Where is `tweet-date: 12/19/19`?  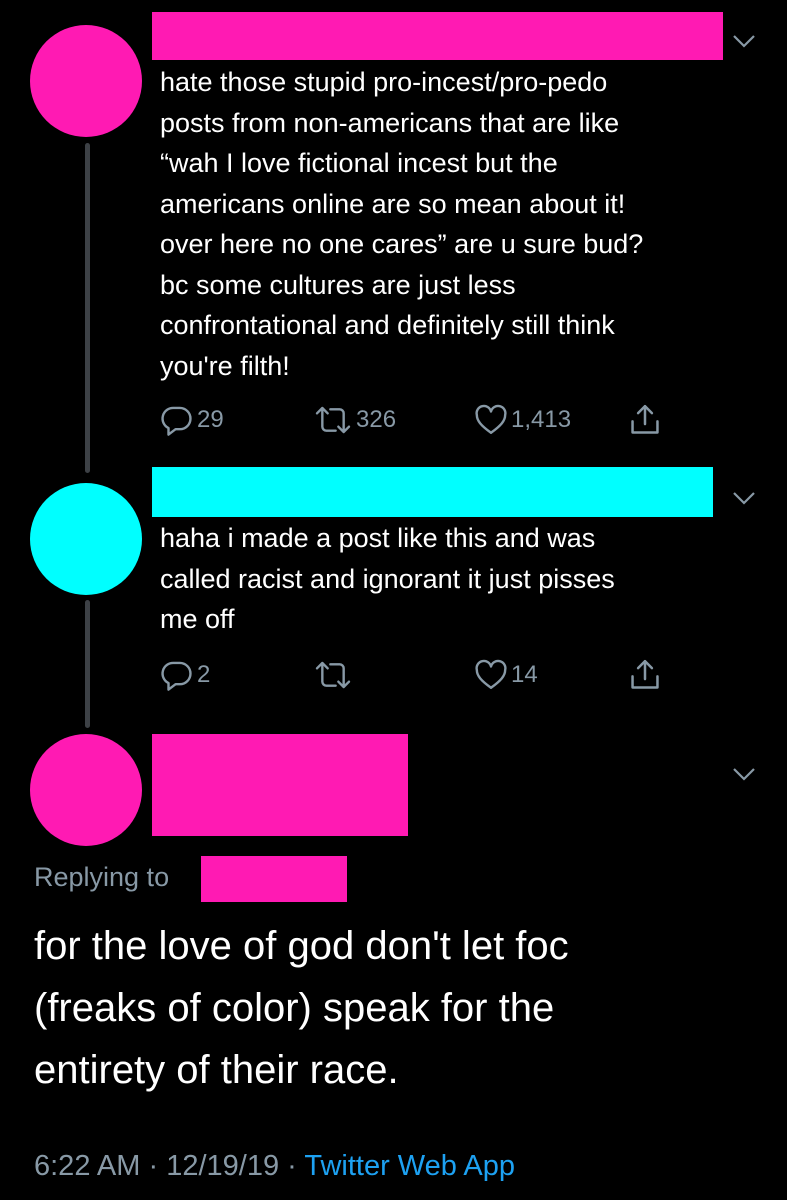
tweet-date: 12/19/19 is located at coordinates (222, 1166).